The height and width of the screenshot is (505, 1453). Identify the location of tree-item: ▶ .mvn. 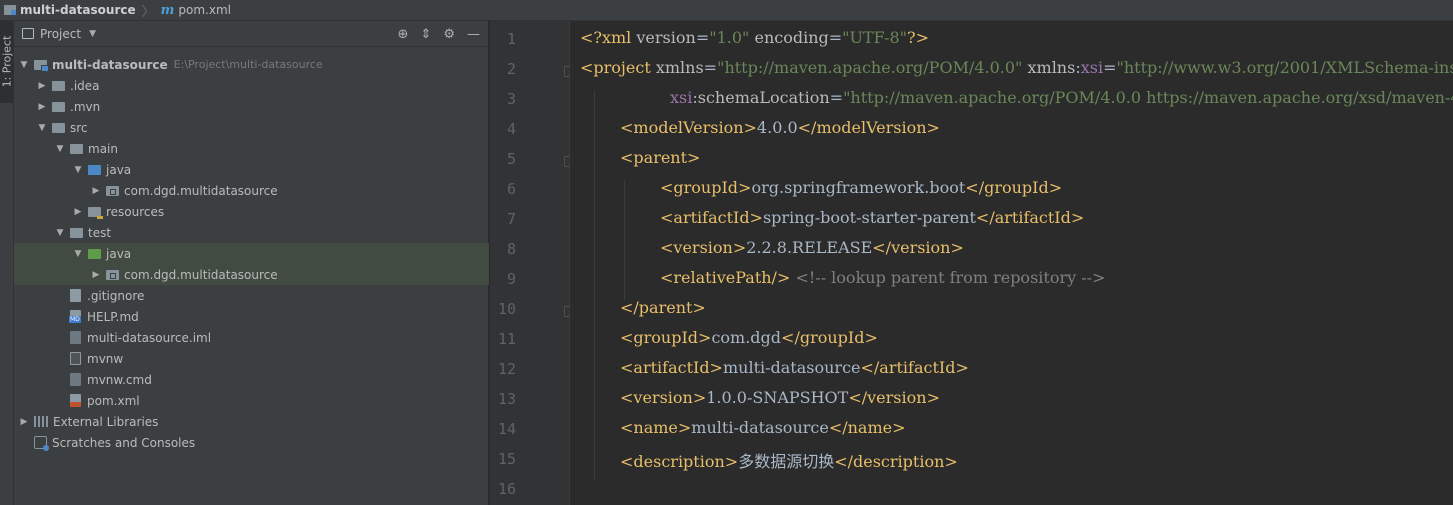
(251, 106).